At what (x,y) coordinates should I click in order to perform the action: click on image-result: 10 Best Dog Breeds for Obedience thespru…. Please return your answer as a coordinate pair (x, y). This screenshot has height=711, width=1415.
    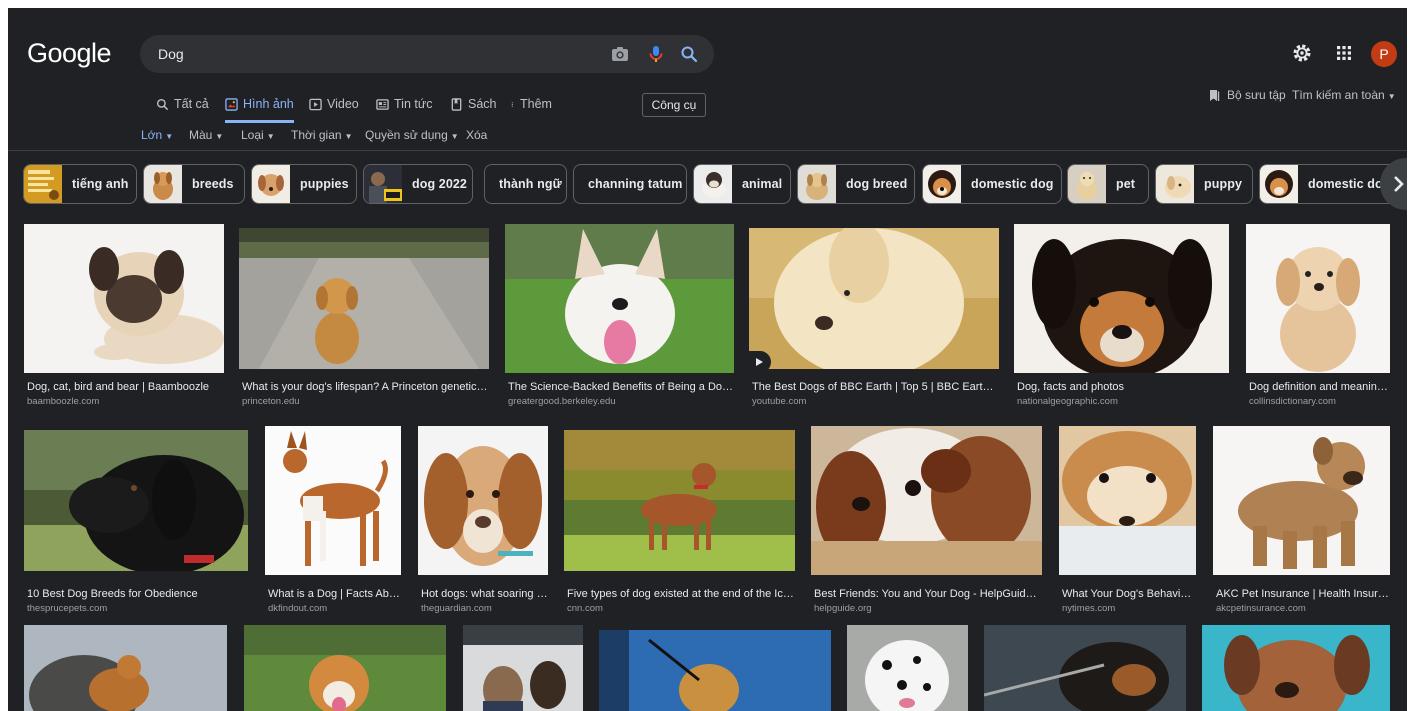
    Looking at the image, I should click on (136, 525).